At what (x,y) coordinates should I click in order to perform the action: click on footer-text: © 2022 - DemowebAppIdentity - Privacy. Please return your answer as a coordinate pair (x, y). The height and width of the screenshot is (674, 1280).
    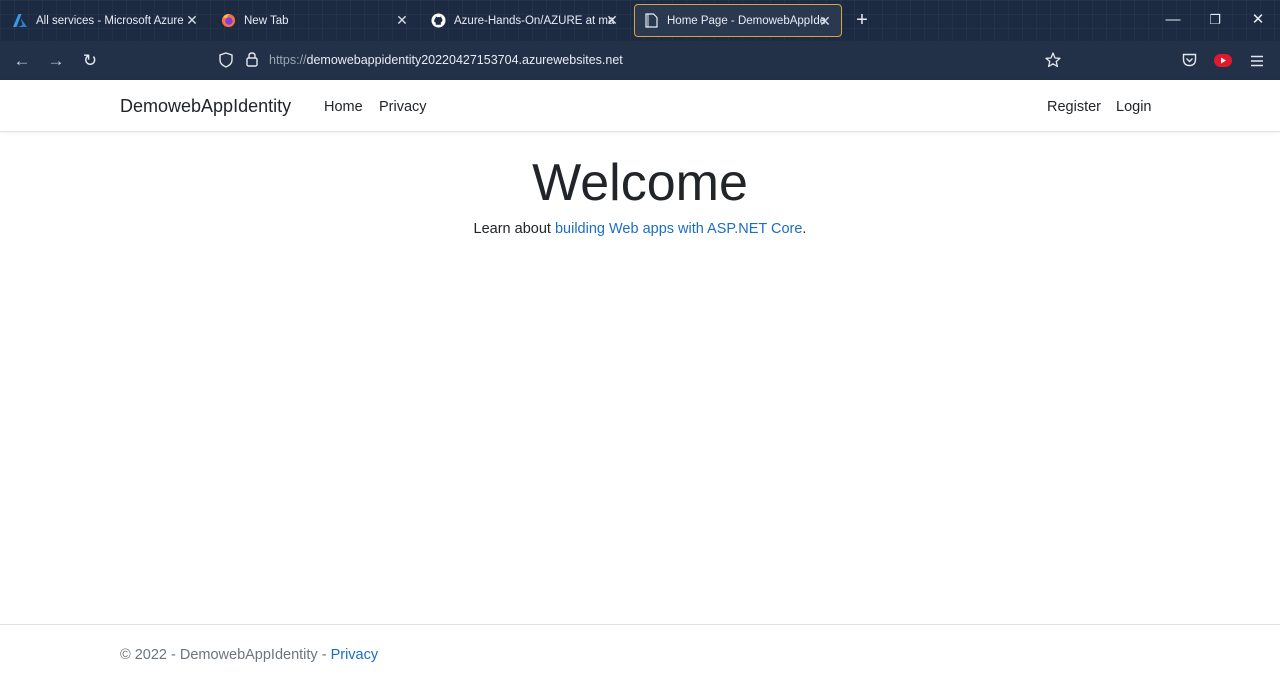
    Looking at the image, I should click on (249, 655).